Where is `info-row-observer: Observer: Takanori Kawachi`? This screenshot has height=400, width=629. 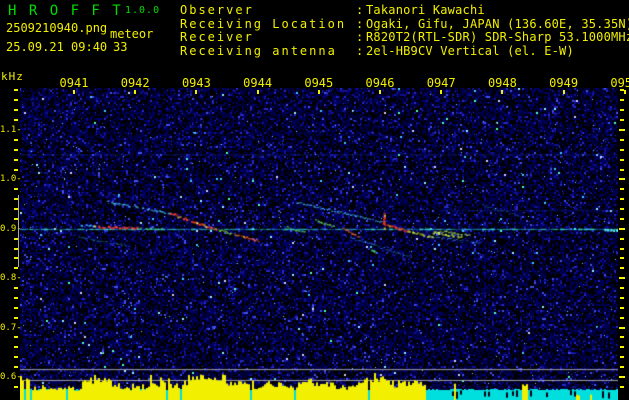 info-row-observer: Observer: Takanori Kawachi is located at coordinates (404, 10).